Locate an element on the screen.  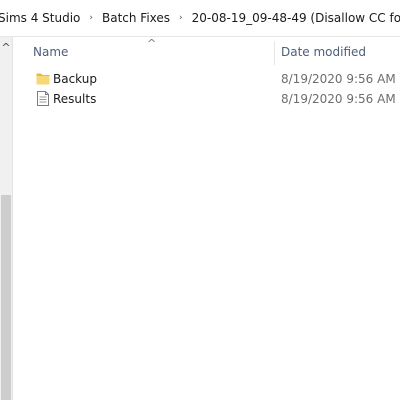
scroll-up-icon: ^ is located at coordinates (6, 48).